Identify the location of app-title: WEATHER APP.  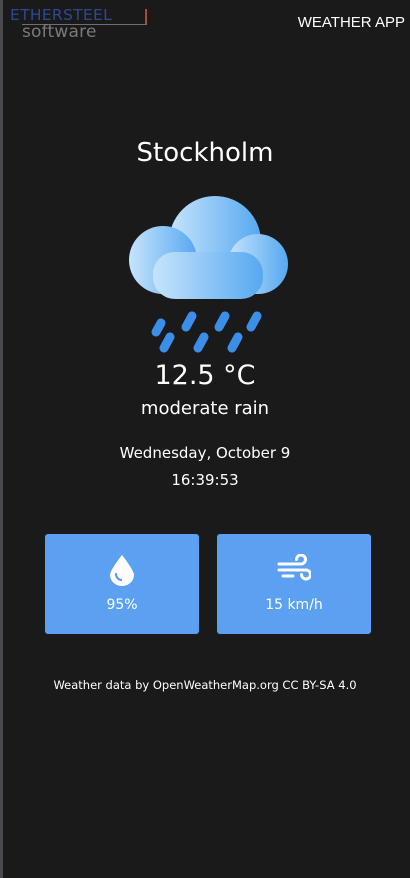
(351, 22).